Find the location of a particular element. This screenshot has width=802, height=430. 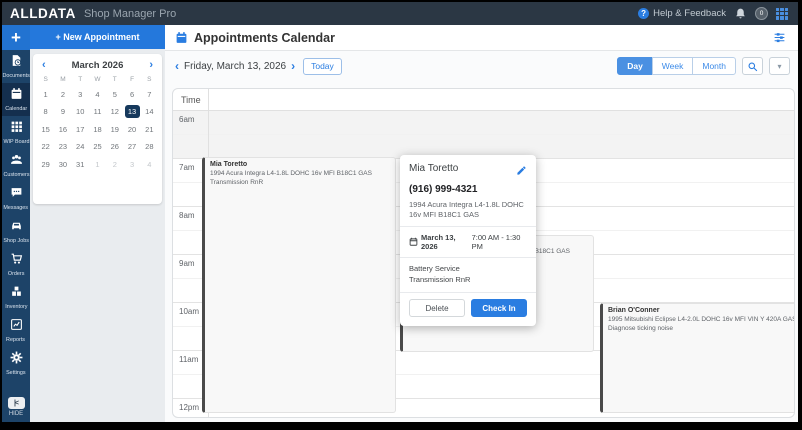

sidebar-item-wip-board: WIP Board is located at coordinates (16, 132).